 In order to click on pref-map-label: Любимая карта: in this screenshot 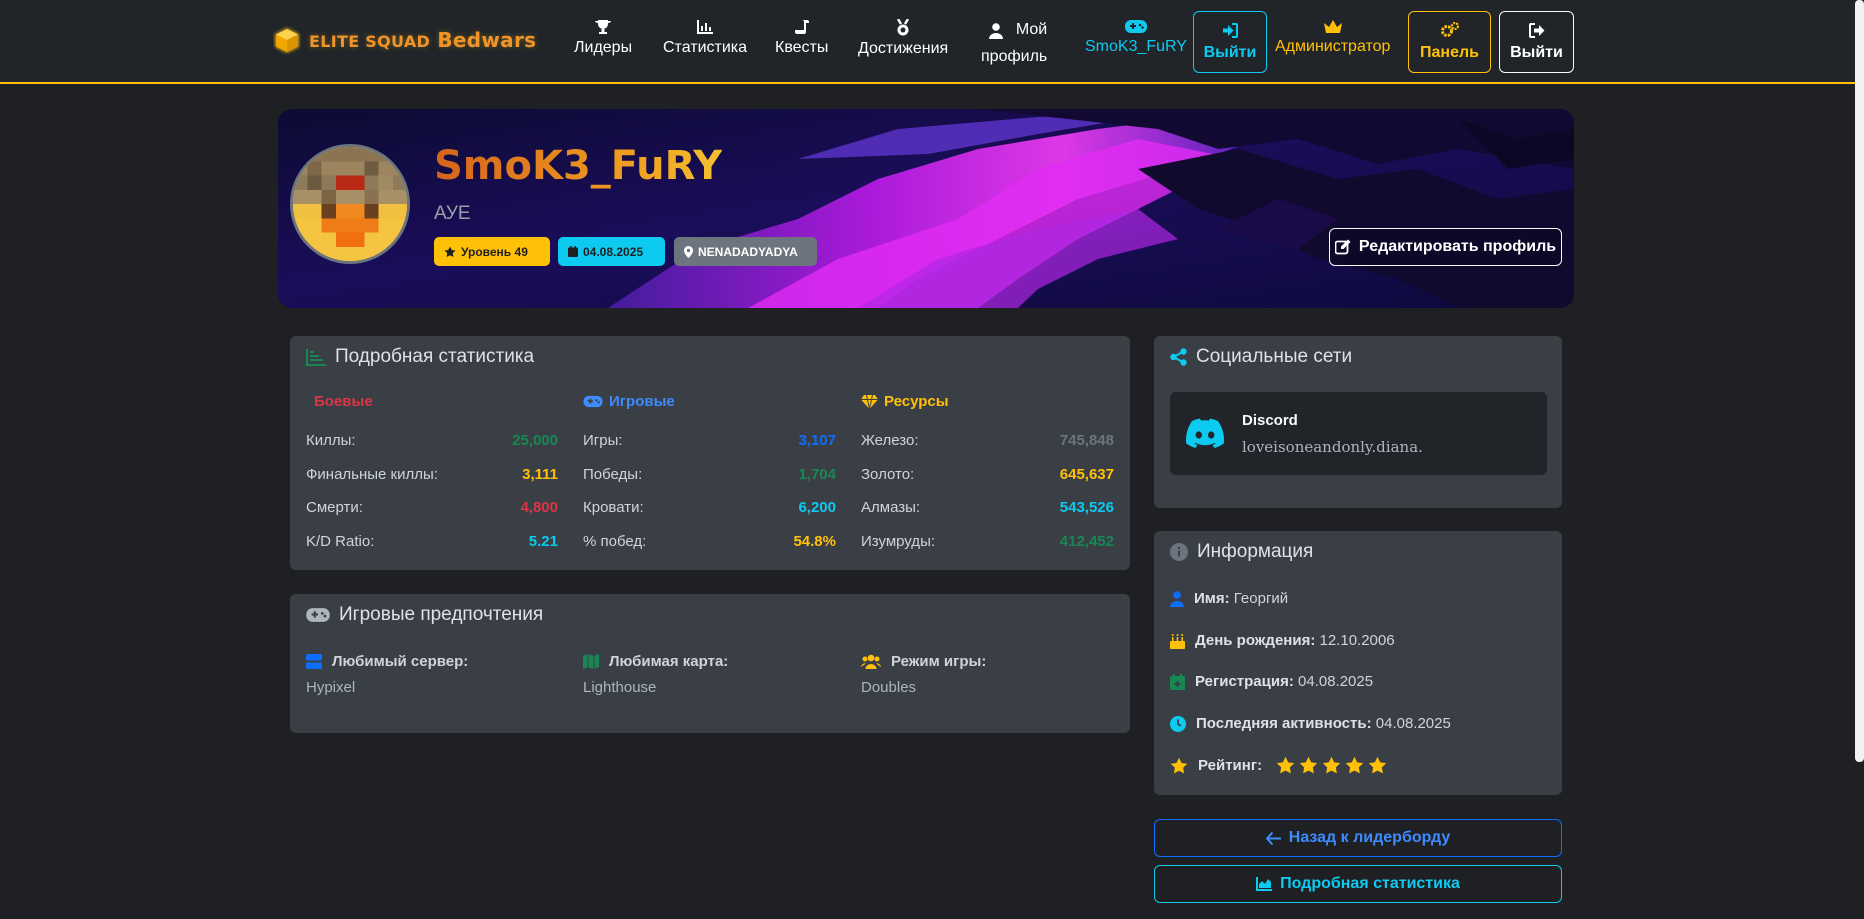, I will do `click(655, 661)`.